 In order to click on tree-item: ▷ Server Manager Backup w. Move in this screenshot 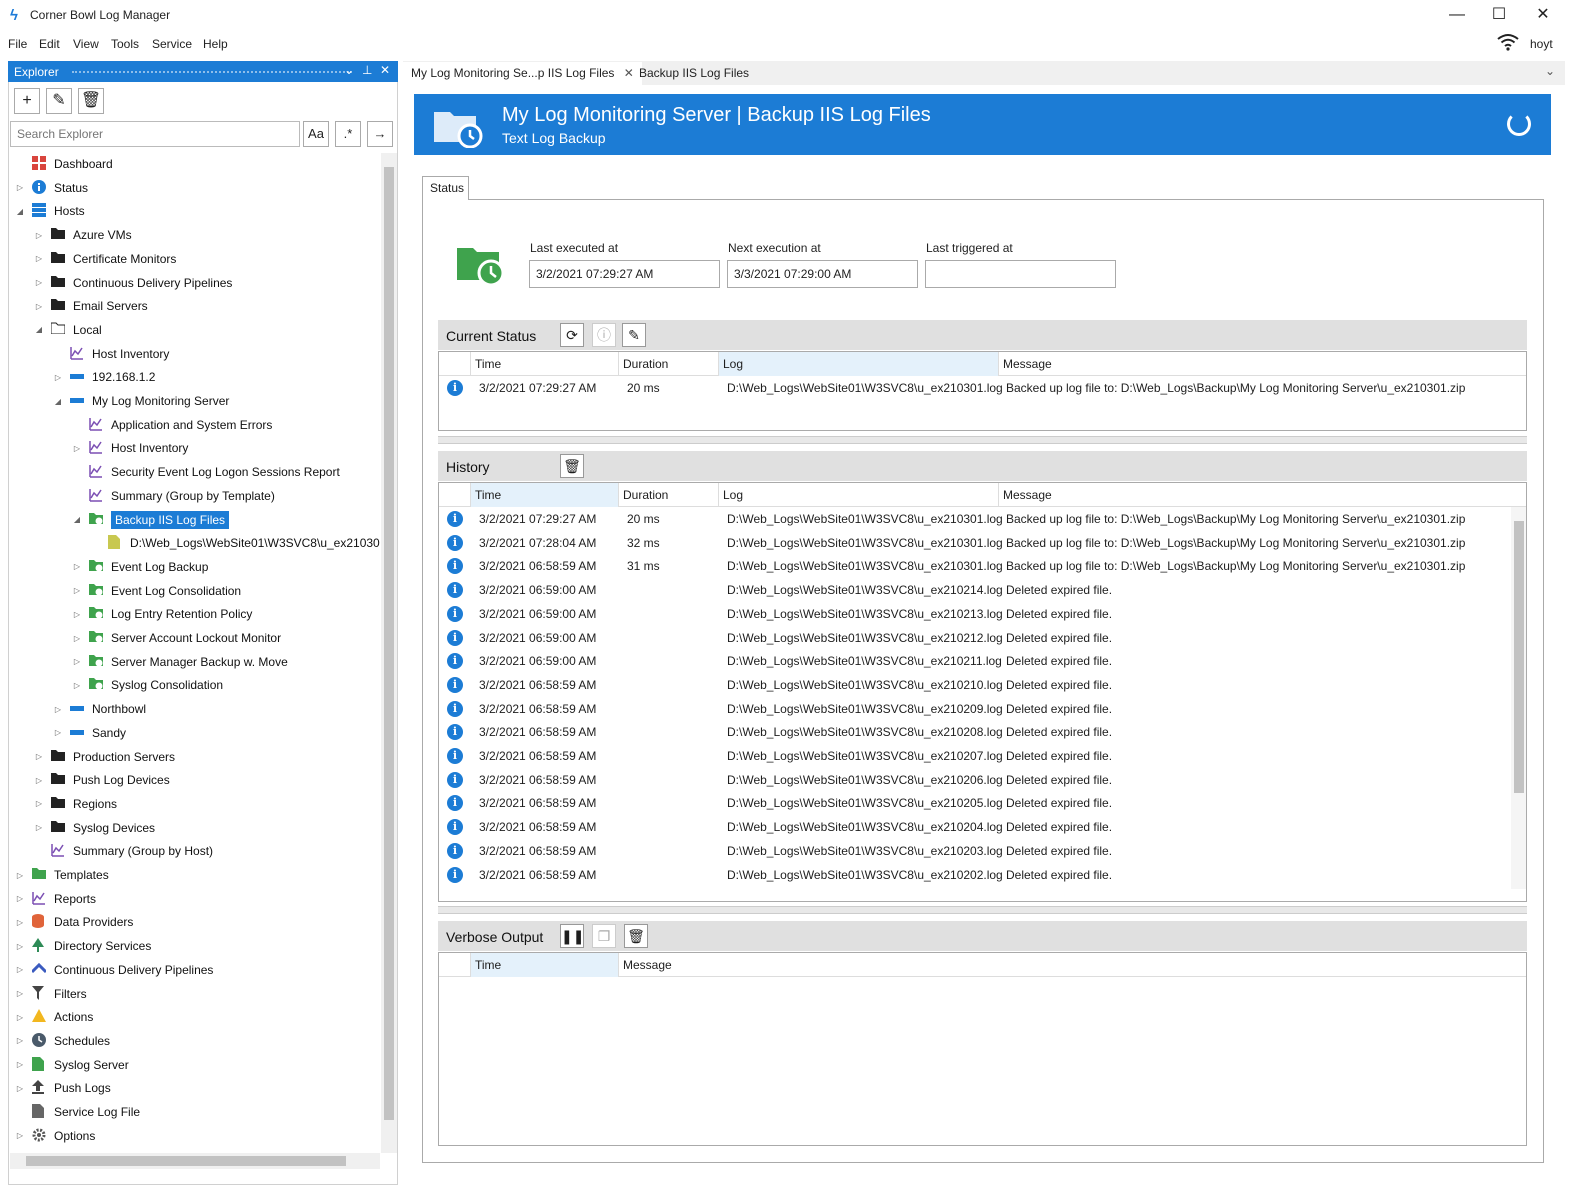, I will do `click(179, 662)`.